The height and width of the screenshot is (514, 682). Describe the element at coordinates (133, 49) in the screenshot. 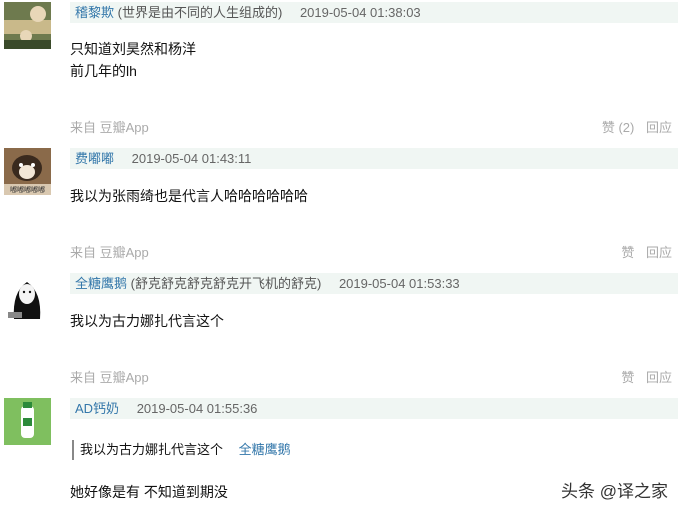

I see `comment-line: 只知道刘昊然和杨洋` at that location.